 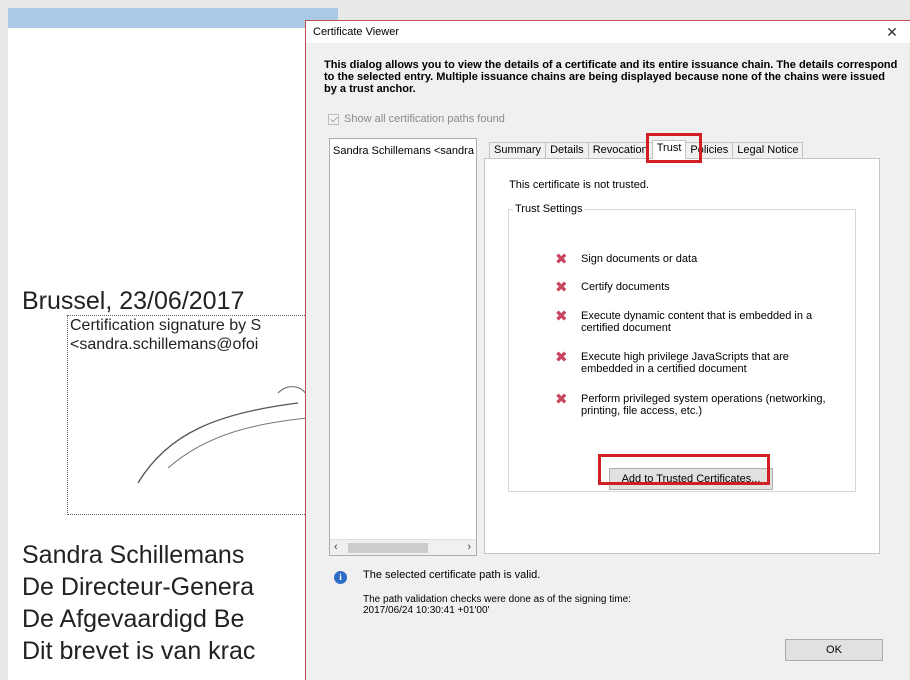 What do you see at coordinates (164, 344) in the screenshot?
I see `signature-line-2: <sandra.schillemans@ofoi` at bounding box center [164, 344].